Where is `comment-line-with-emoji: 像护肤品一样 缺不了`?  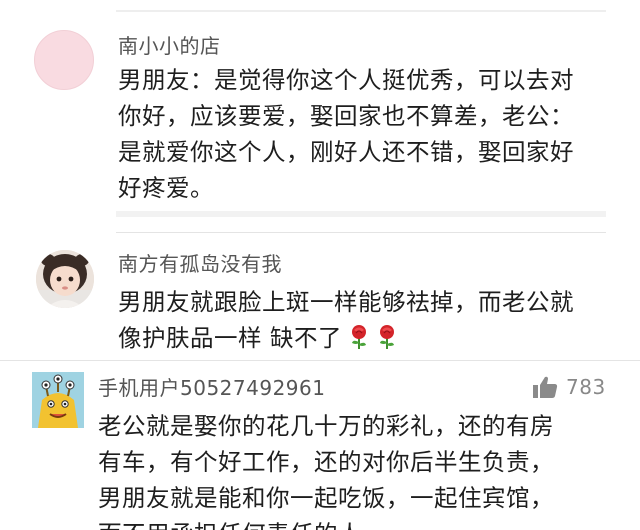
comment-line-with-emoji: 像护肤品一样 缺不了 is located at coordinates (346, 338).